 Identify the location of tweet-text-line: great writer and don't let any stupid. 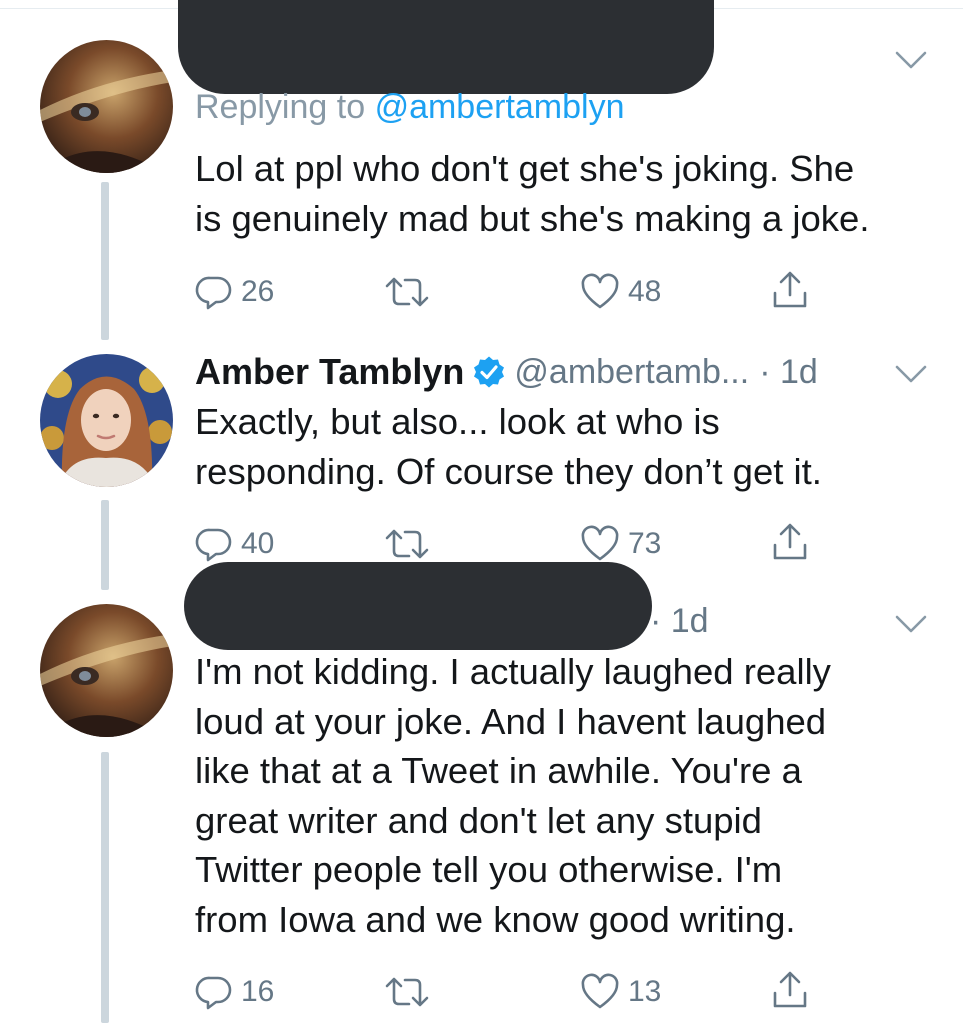
(478, 820).